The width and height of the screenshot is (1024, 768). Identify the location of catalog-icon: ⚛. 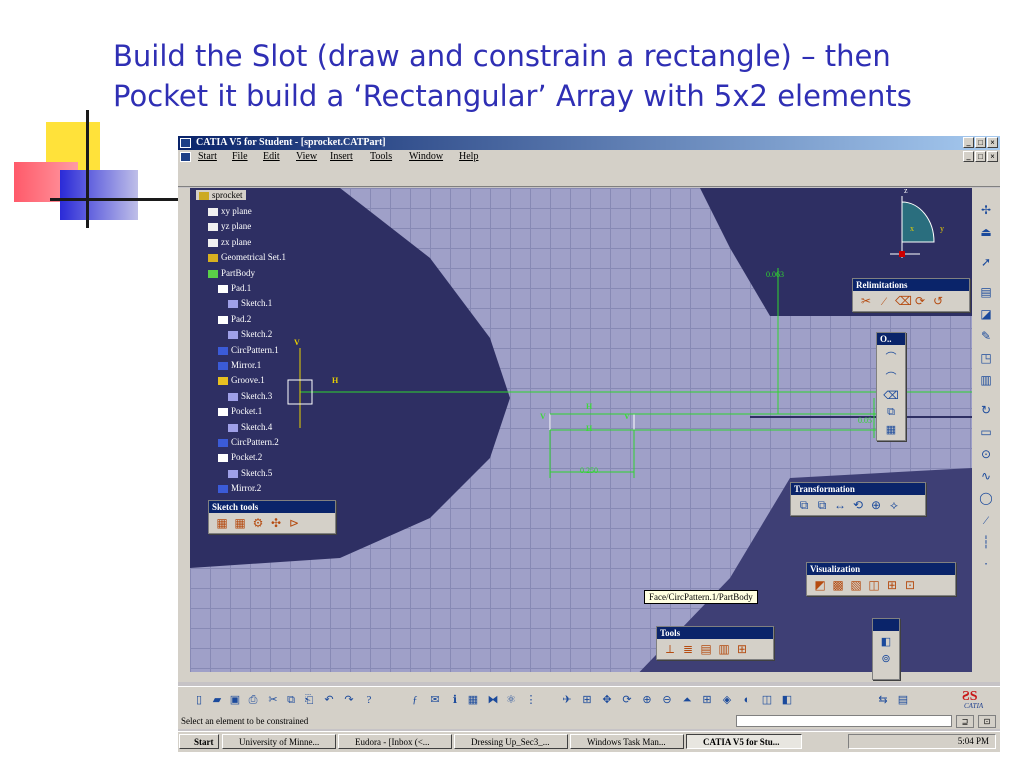
(511, 700).